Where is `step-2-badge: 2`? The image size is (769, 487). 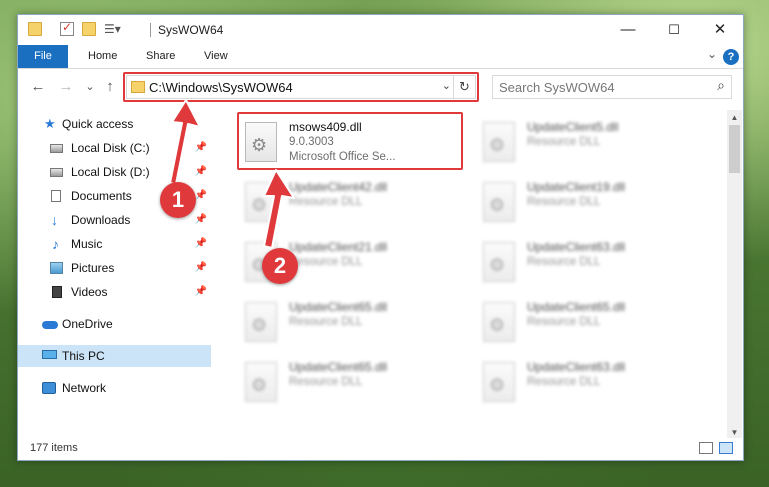 step-2-badge: 2 is located at coordinates (280, 266).